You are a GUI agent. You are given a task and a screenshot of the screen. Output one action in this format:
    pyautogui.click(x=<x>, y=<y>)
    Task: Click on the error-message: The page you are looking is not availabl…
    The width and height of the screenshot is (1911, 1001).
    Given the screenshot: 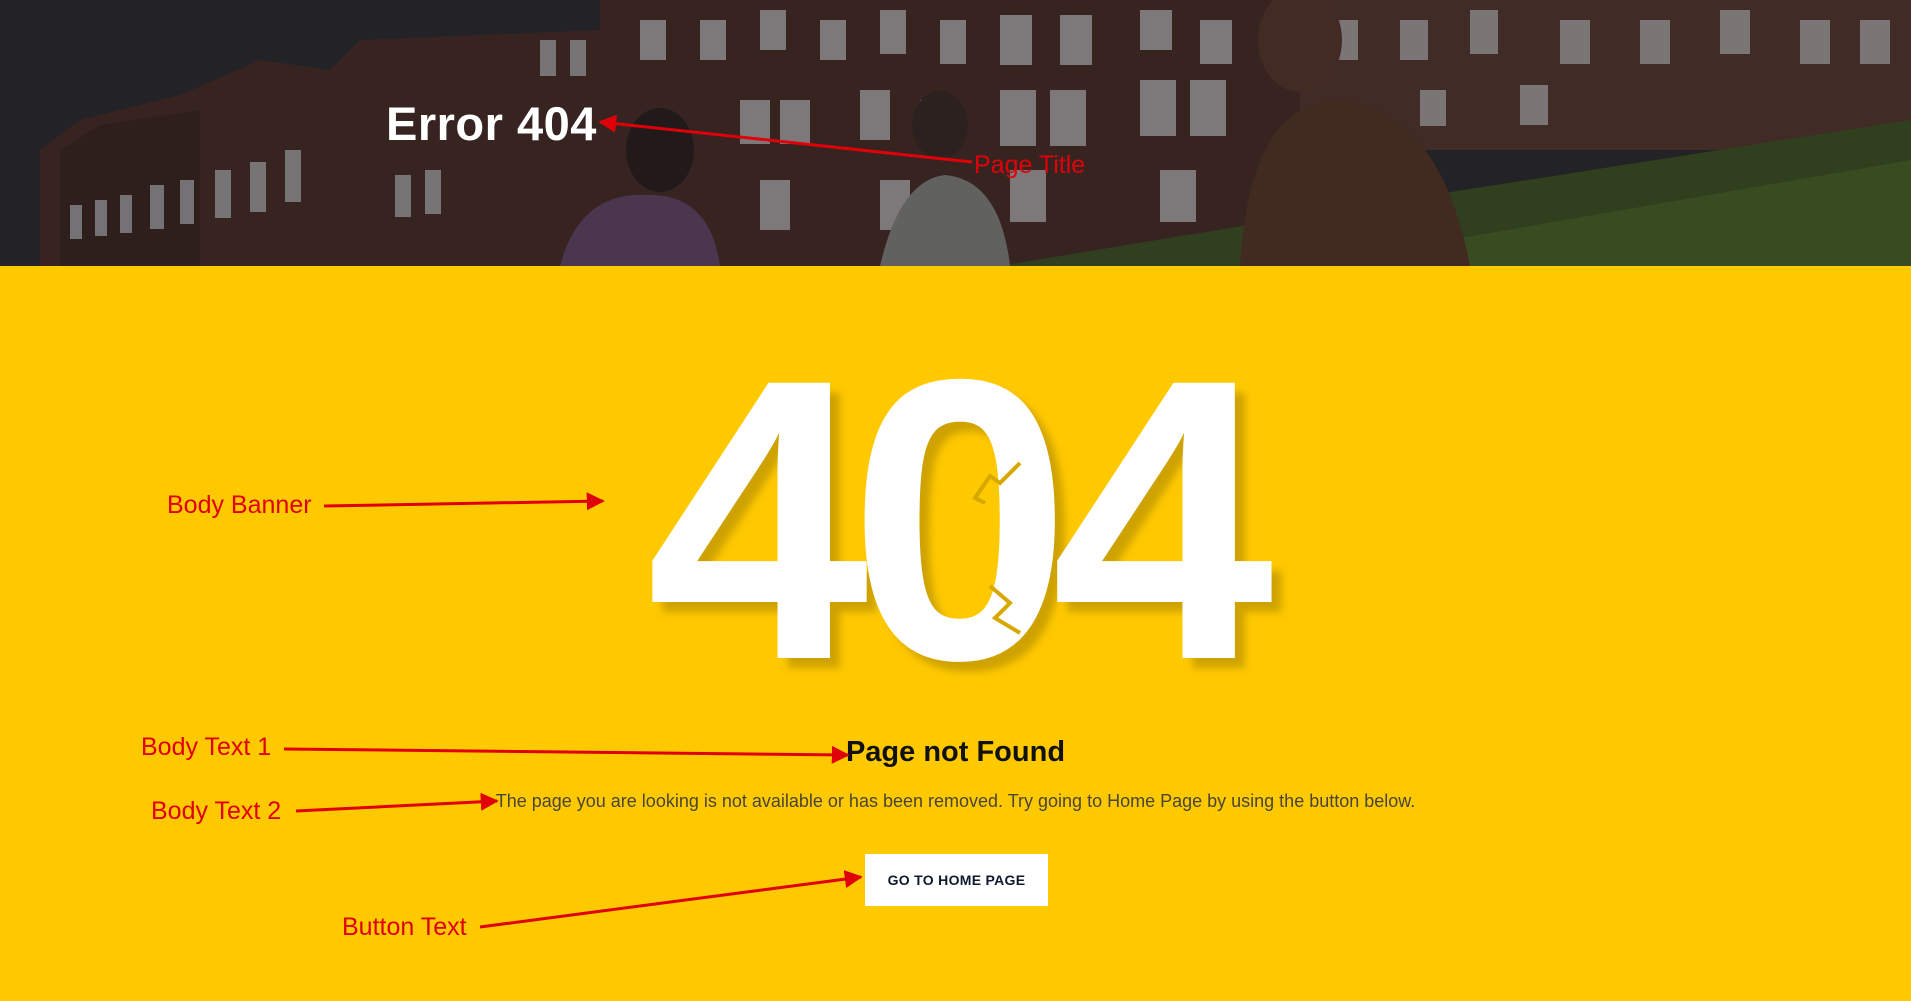 What is the action you would take?
    pyautogui.click(x=955, y=801)
    